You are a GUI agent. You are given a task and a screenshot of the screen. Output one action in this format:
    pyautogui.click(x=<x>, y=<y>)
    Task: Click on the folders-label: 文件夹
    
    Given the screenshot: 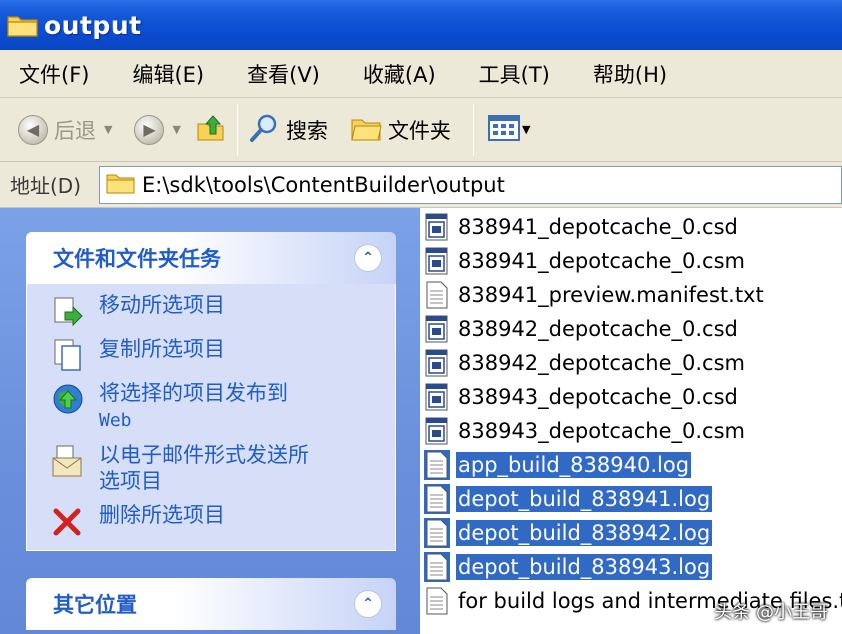 What is the action you would take?
    pyautogui.click(x=419, y=130)
    